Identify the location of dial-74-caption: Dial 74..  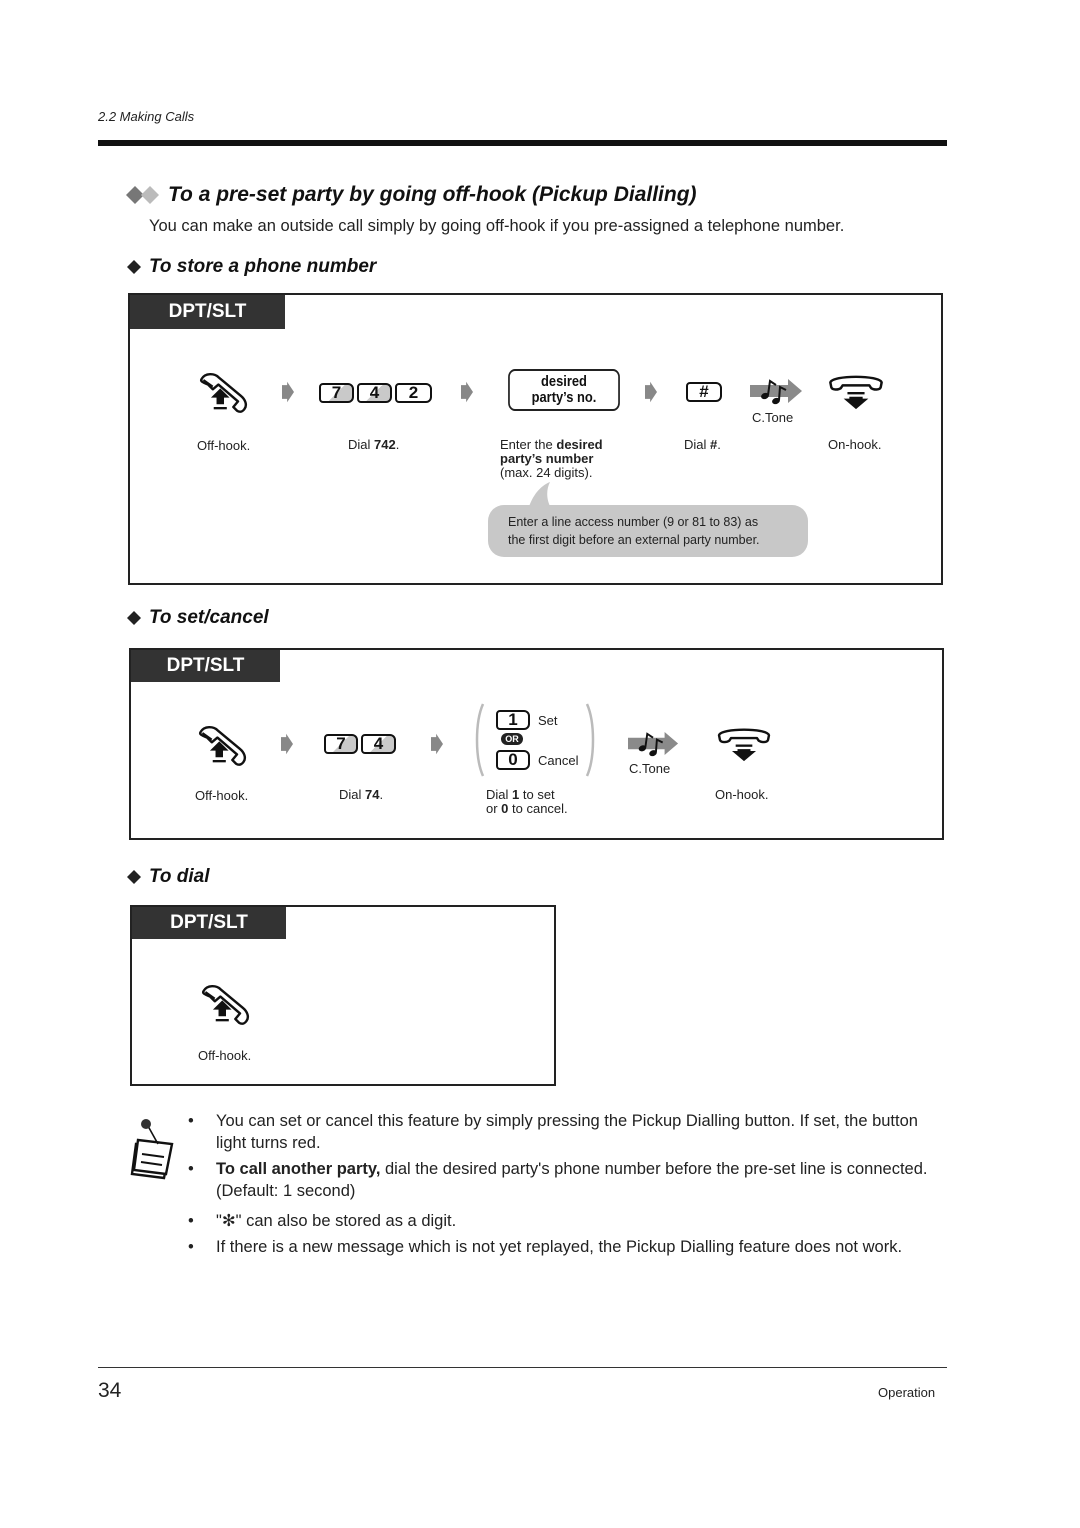
(361, 794).